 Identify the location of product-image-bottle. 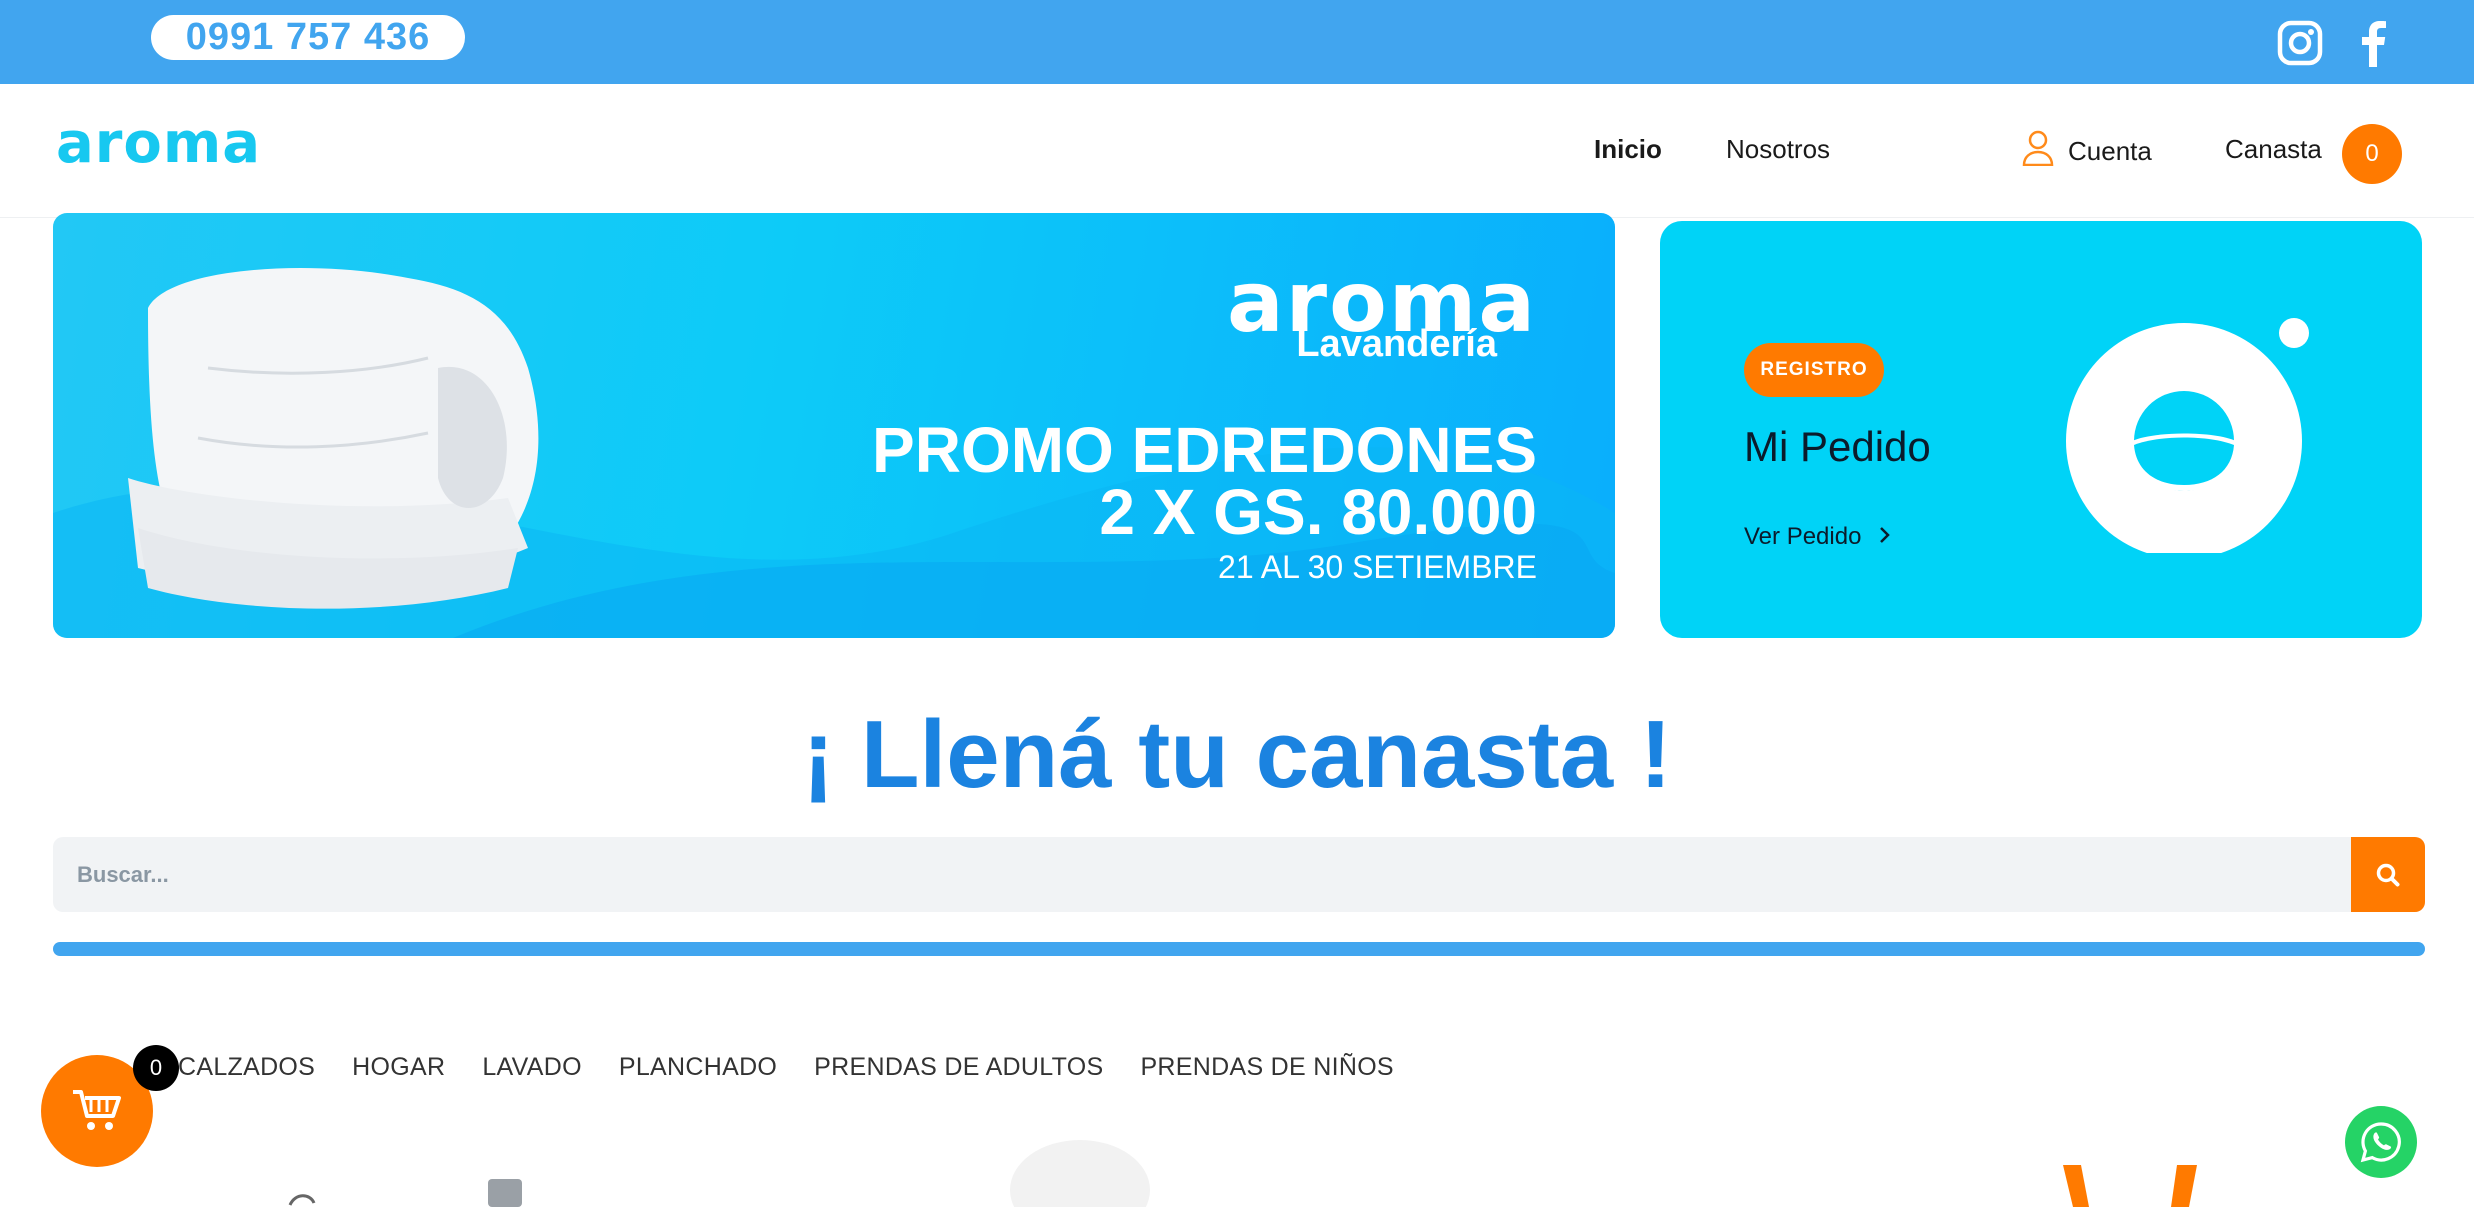
(1080, 1173).